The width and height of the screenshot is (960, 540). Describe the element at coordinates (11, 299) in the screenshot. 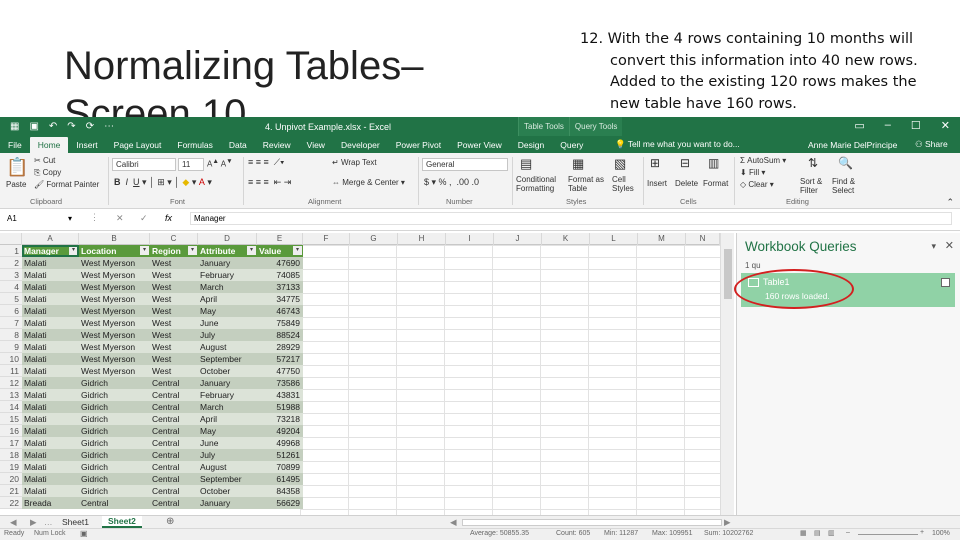

I see `row-number: 5` at that location.